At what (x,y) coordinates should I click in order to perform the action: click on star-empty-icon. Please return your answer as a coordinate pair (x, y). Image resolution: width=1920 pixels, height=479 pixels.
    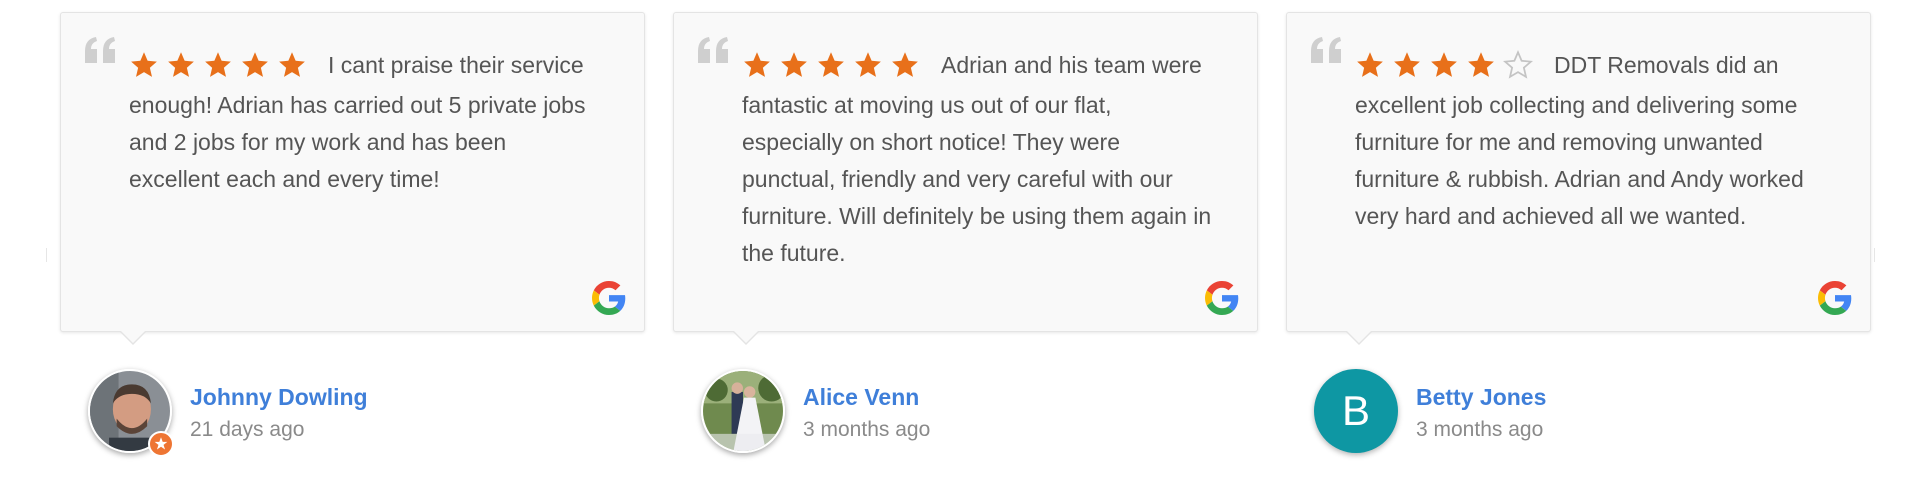
    Looking at the image, I should click on (1518, 64).